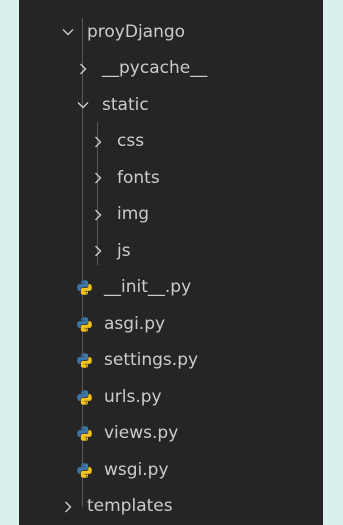 The height and width of the screenshot is (525, 343). I want to click on tree-item-label: wsgi.py, so click(136, 469).